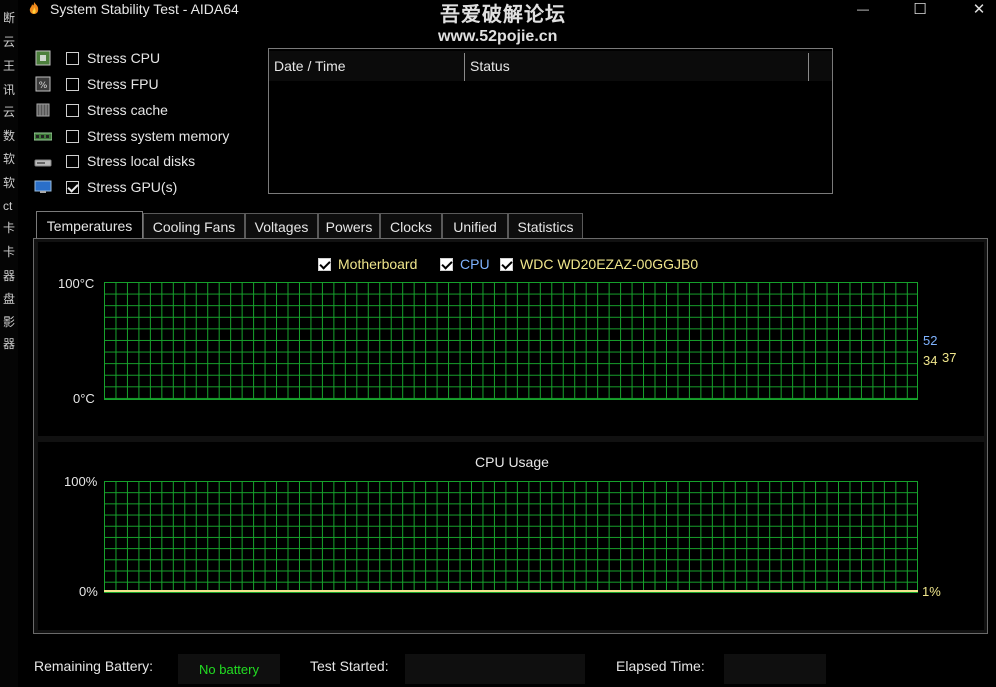 The image size is (996, 687). I want to click on legend-cpu-label: CPU, so click(475, 264).